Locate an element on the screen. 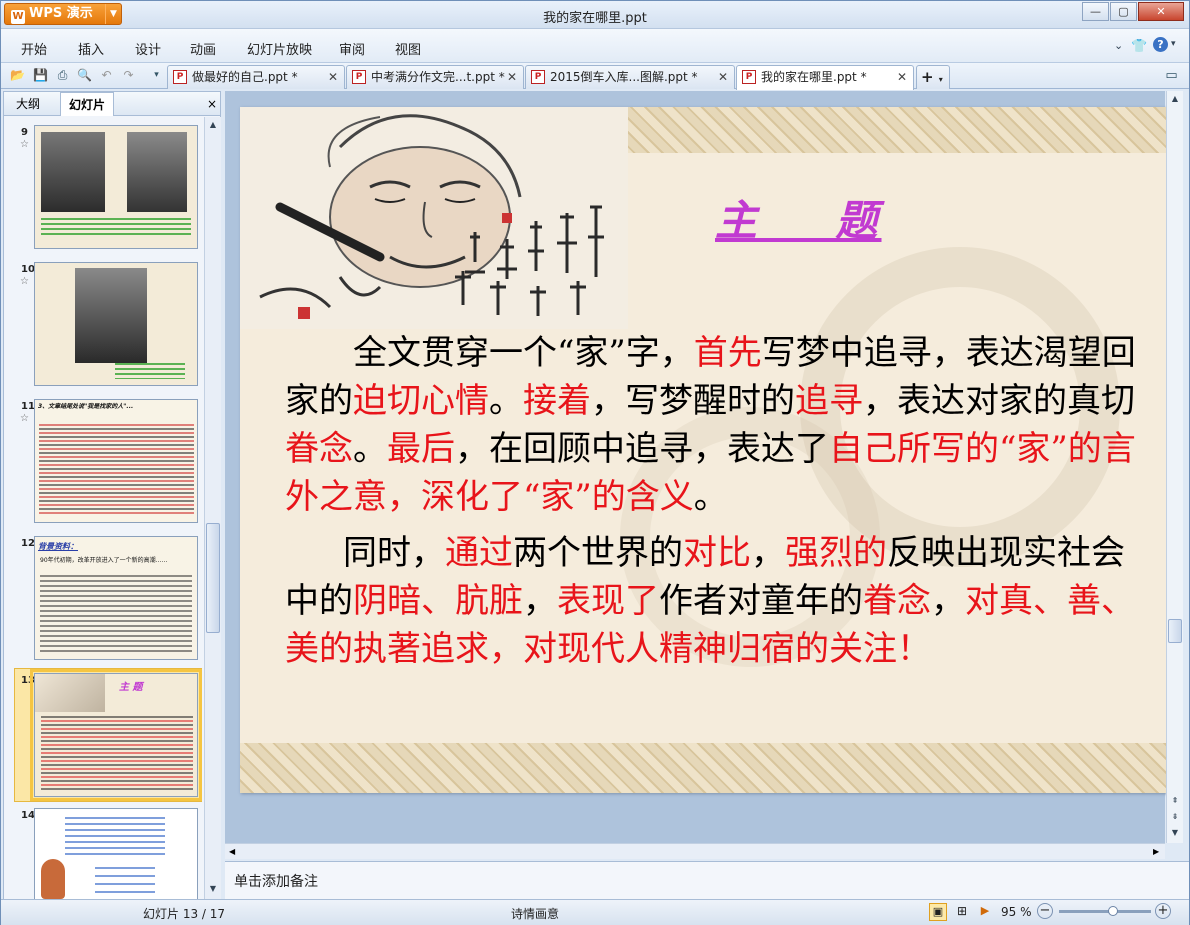 The width and height of the screenshot is (1190, 925). editor-horizontal-scrollbar: ◀ ▶ is located at coordinates (695, 851).